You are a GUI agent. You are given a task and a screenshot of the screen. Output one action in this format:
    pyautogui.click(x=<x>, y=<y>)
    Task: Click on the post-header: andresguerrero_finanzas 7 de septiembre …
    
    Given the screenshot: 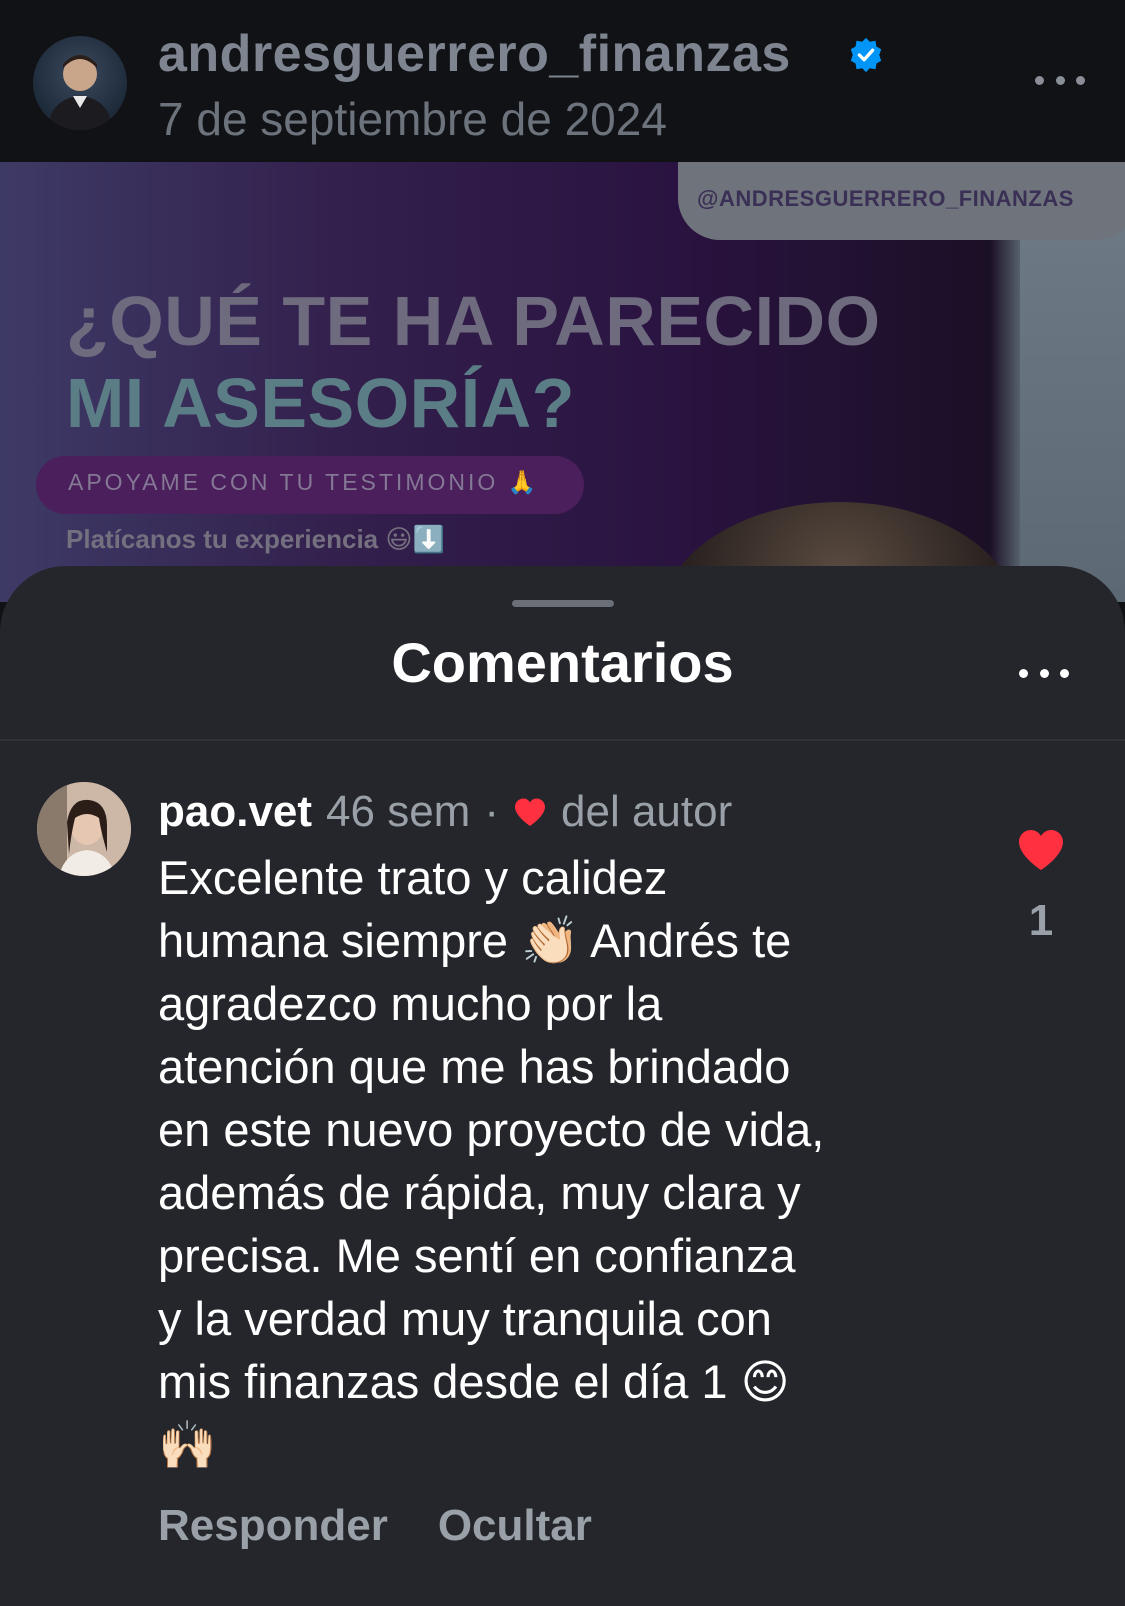 What is the action you would take?
    pyautogui.click(x=562, y=81)
    